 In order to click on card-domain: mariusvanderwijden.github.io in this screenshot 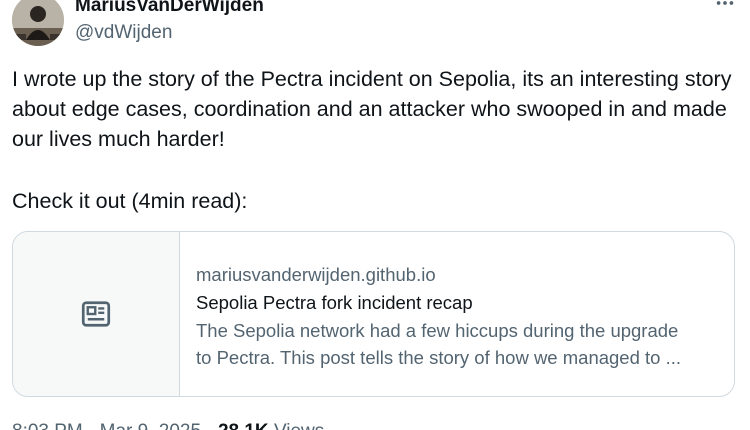, I will do `click(316, 274)`.